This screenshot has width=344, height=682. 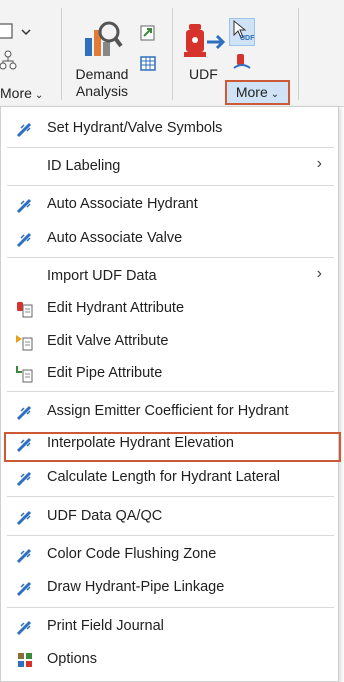 What do you see at coordinates (84, 166) in the screenshot?
I see `menu-item-label: ID Labeling` at bounding box center [84, 166].